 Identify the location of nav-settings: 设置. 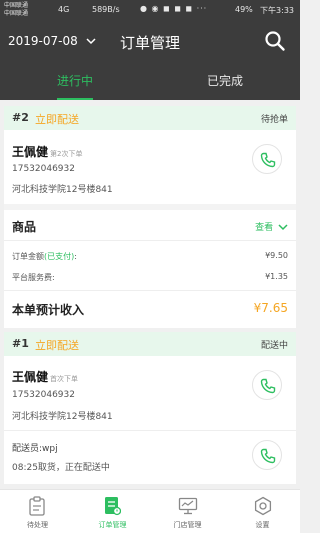
(262, 511).